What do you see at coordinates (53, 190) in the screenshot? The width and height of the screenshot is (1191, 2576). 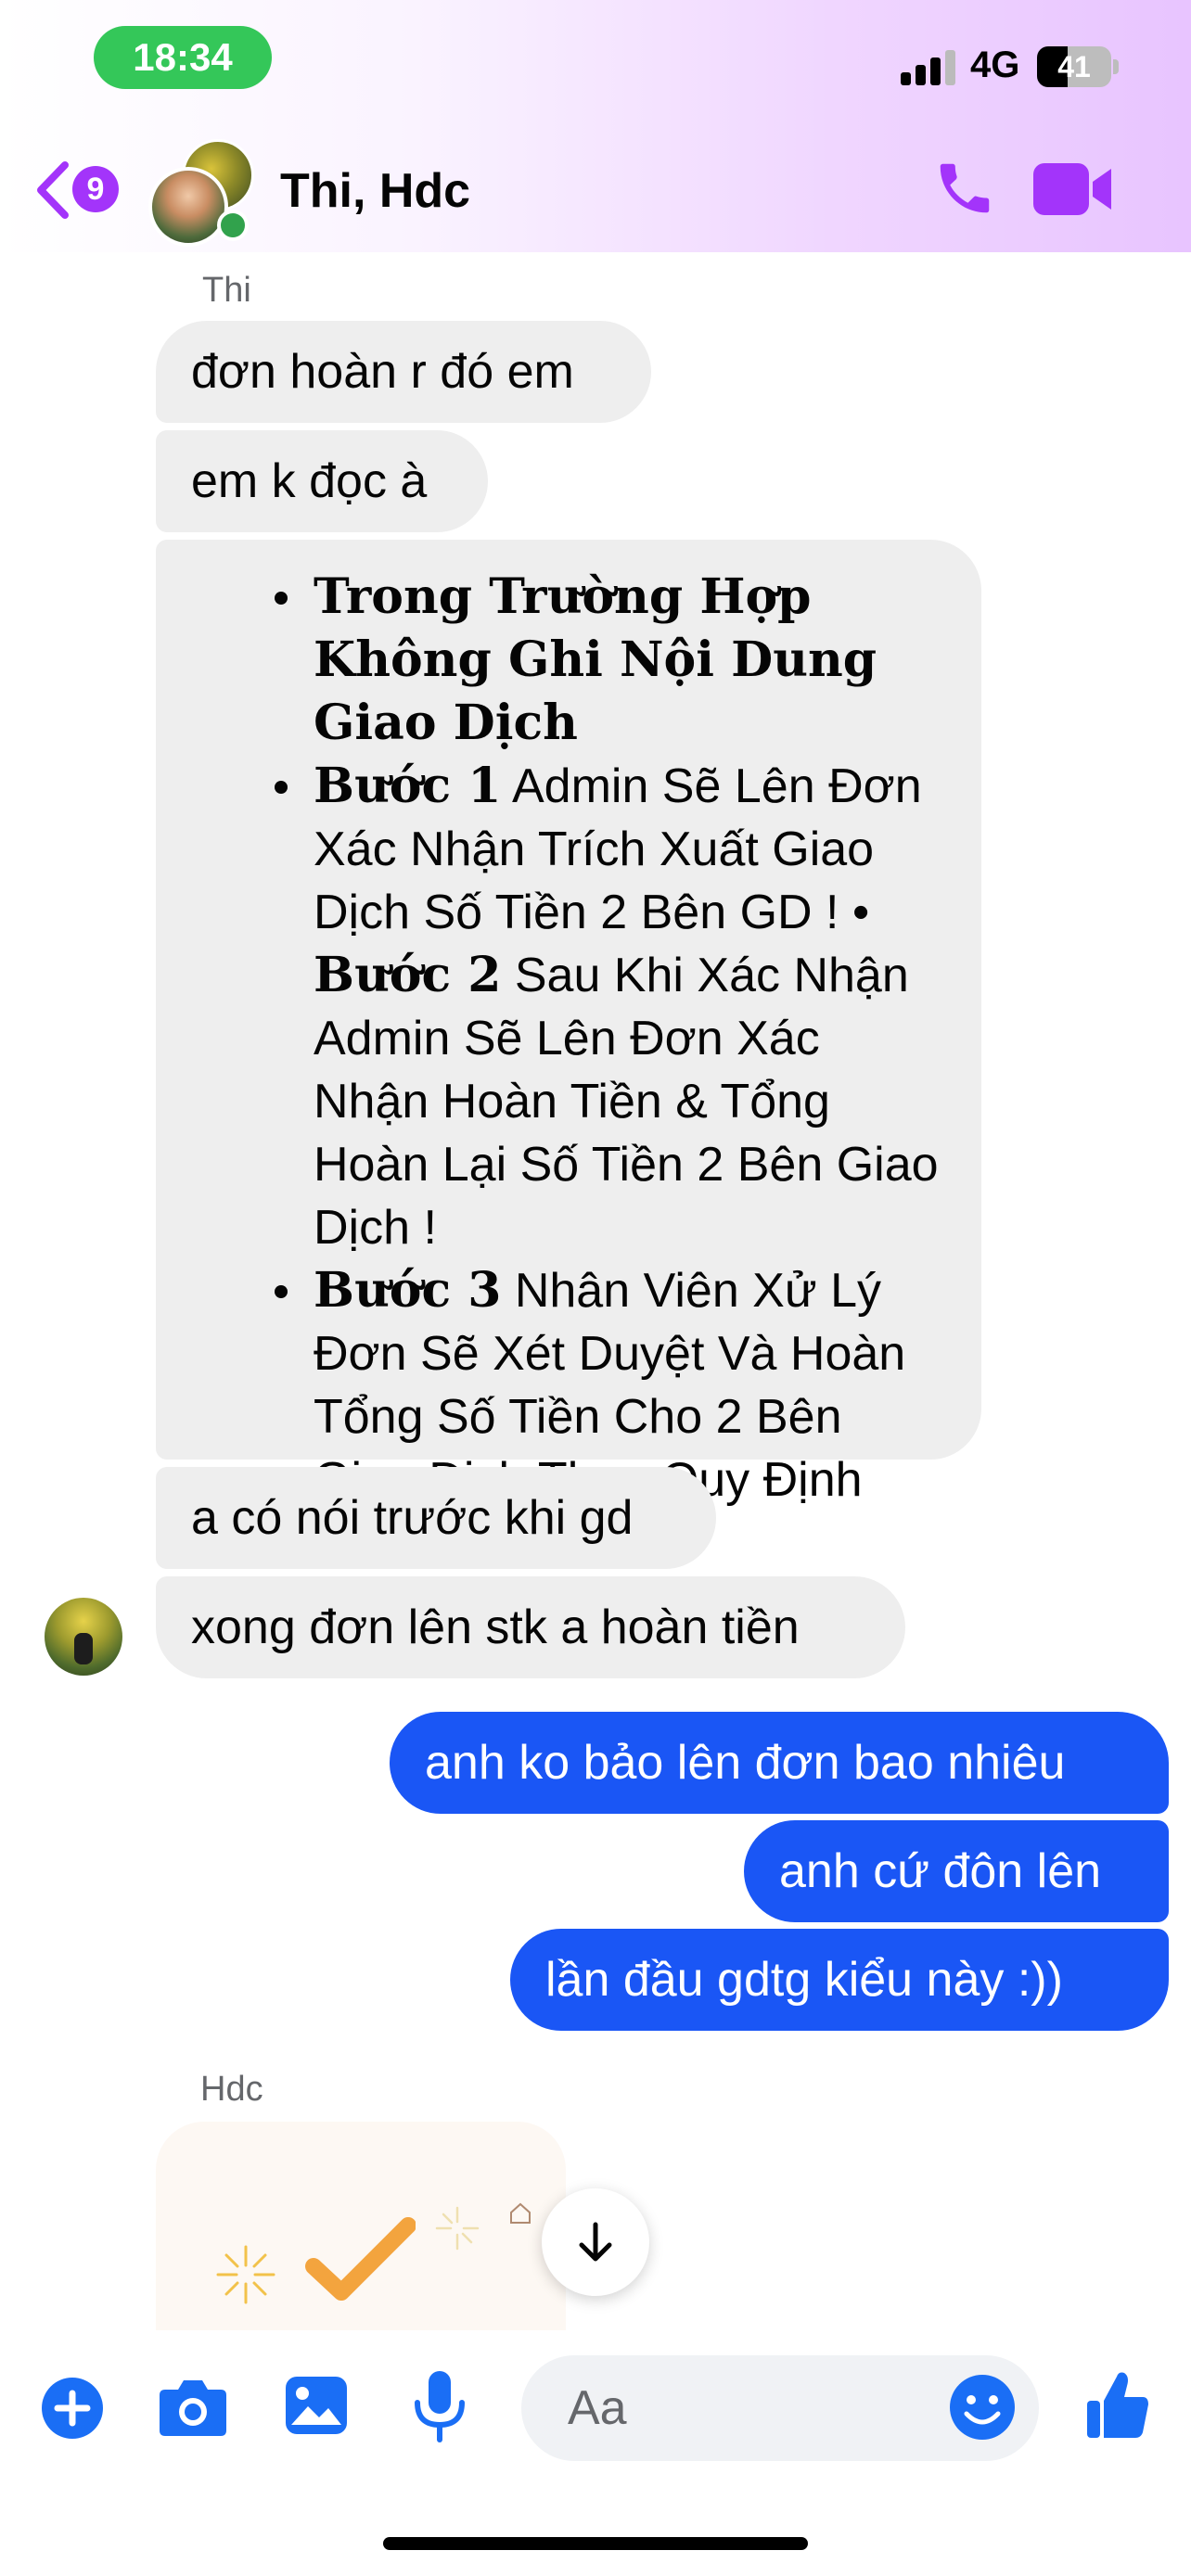 I see `chevron-left-icon` at bounding box center [53, 190].